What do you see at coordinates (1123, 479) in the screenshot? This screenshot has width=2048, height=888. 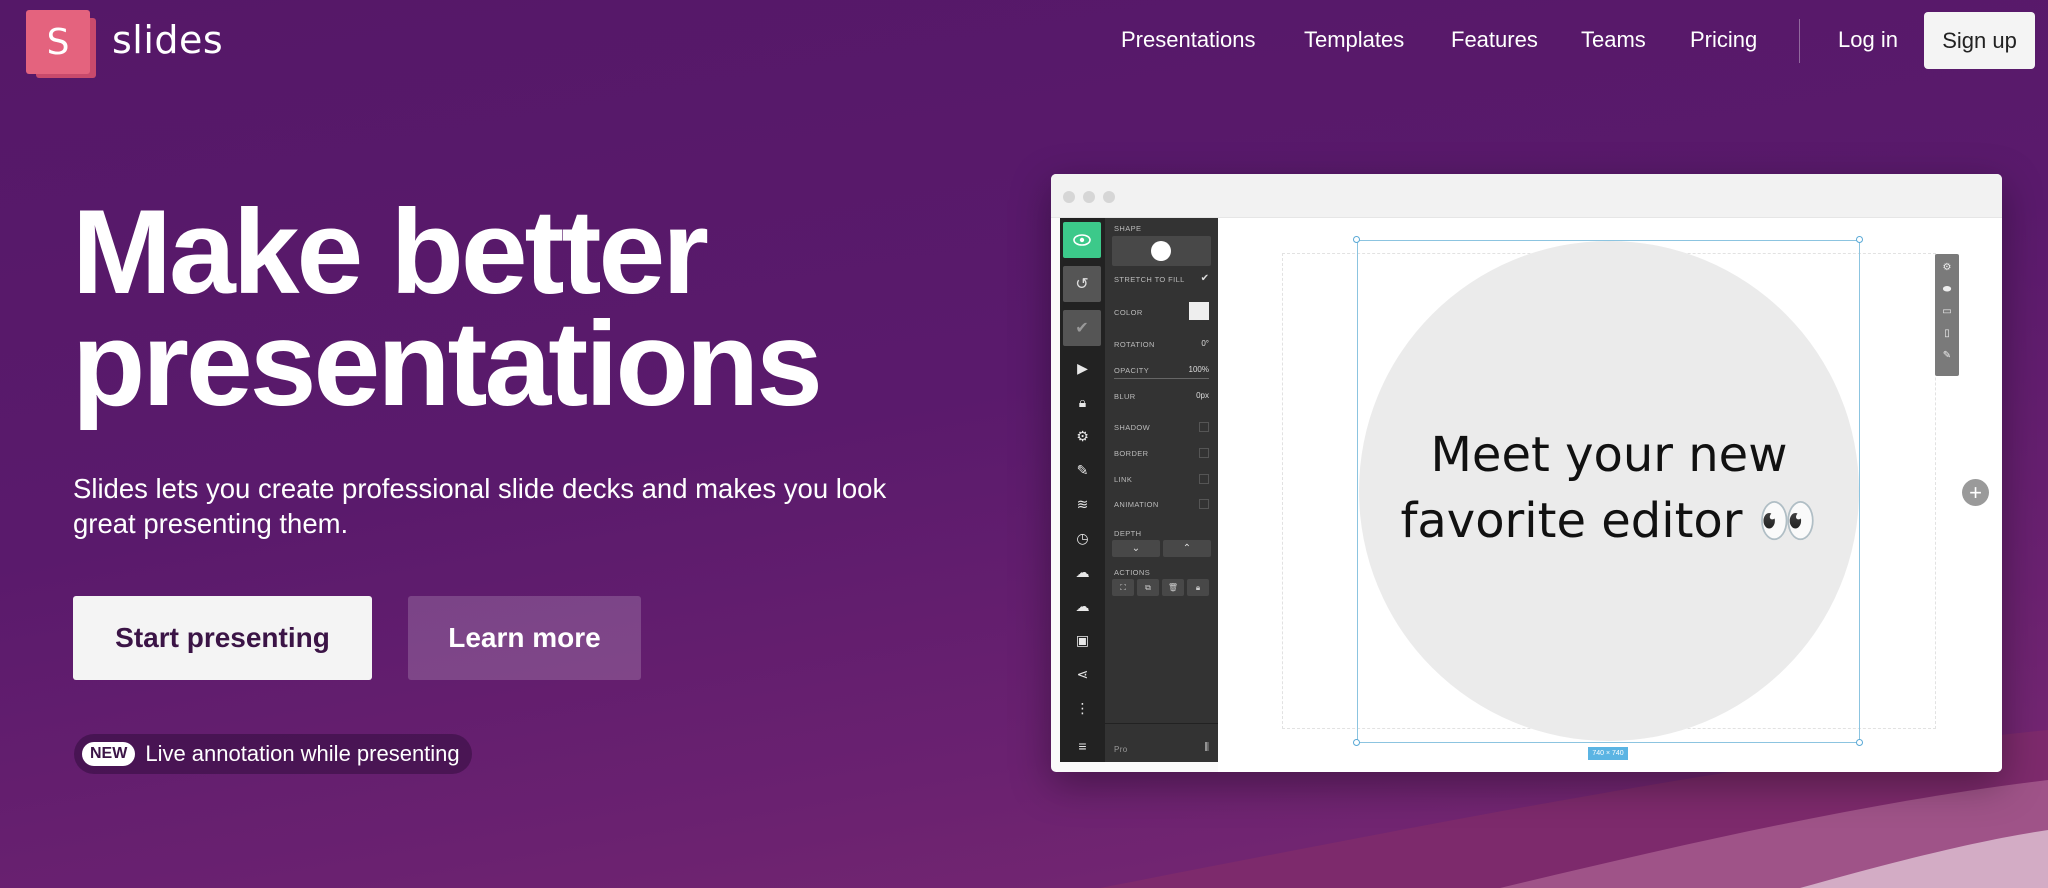 I see `link-label: LINK` at bounding box center [1123, 479].